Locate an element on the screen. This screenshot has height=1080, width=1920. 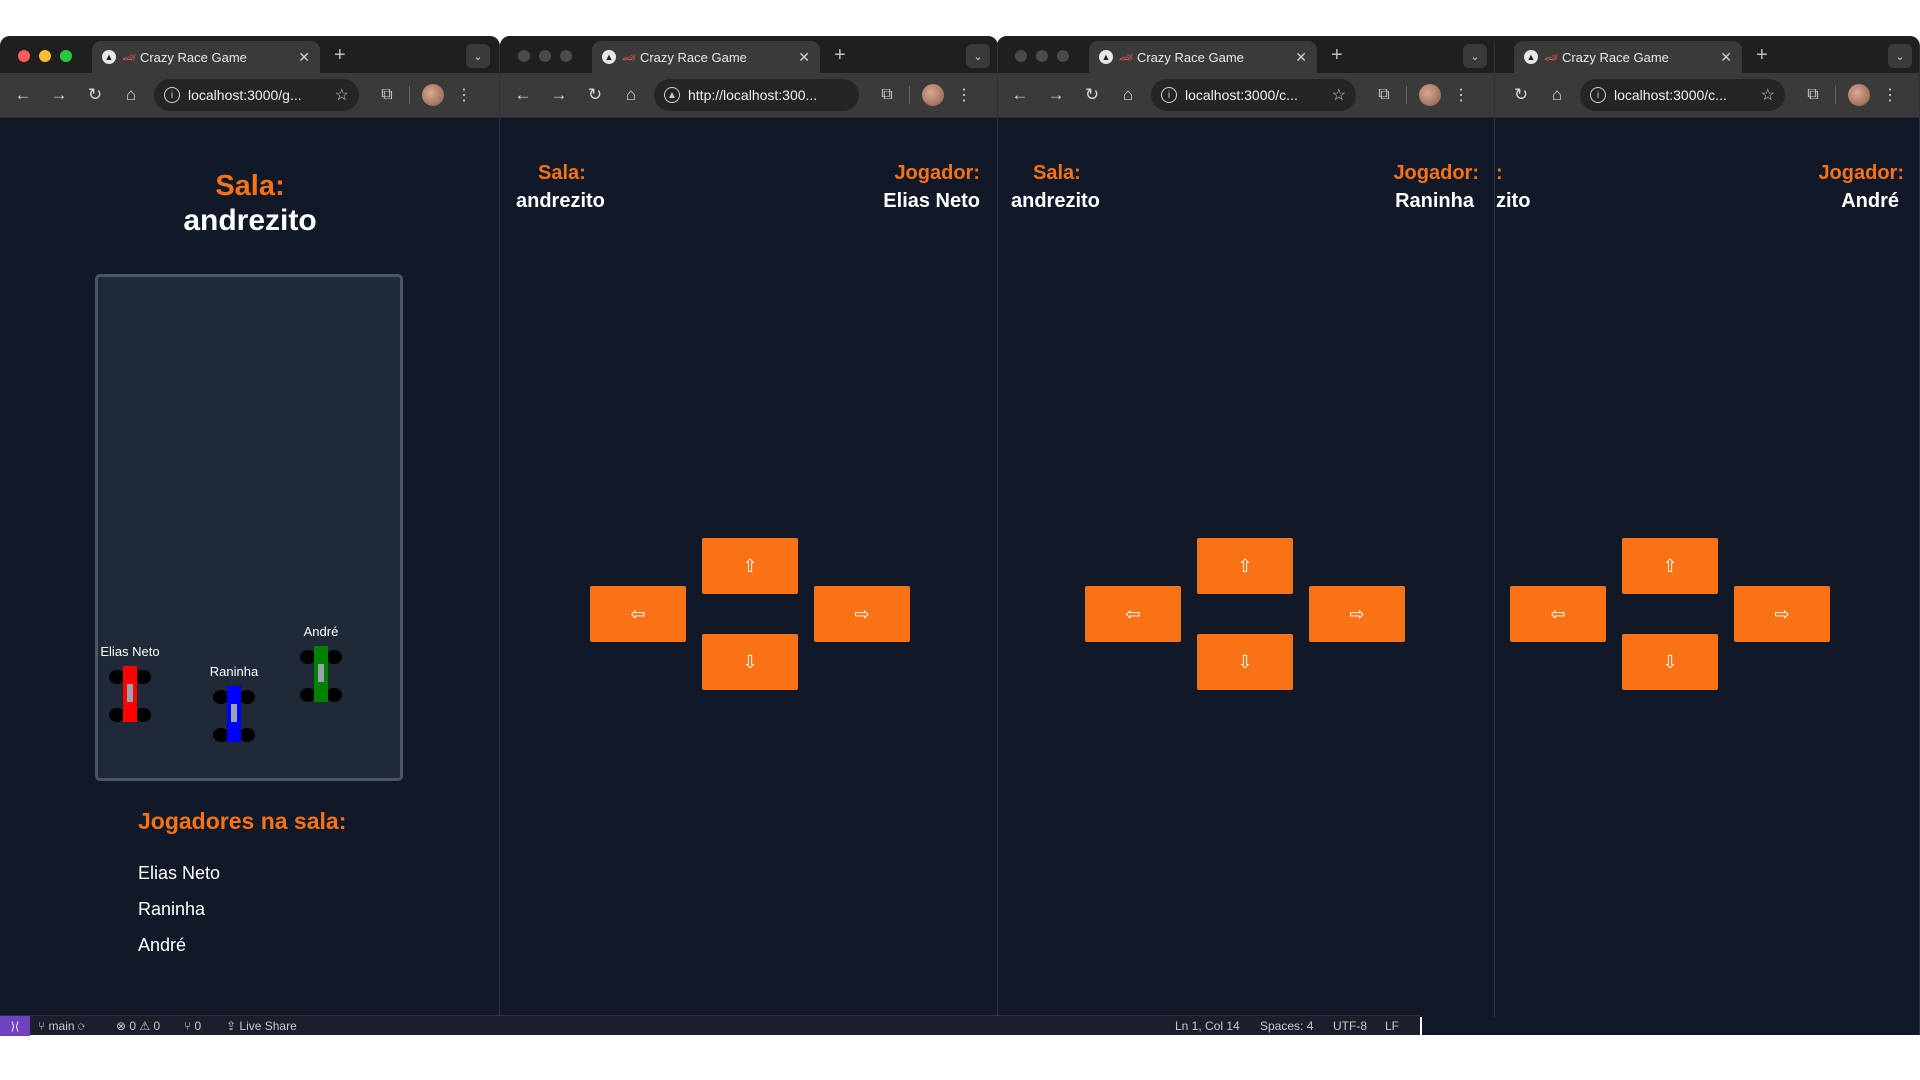
players-heading: Jogadores na sala: is located at coordinates (242, 821).